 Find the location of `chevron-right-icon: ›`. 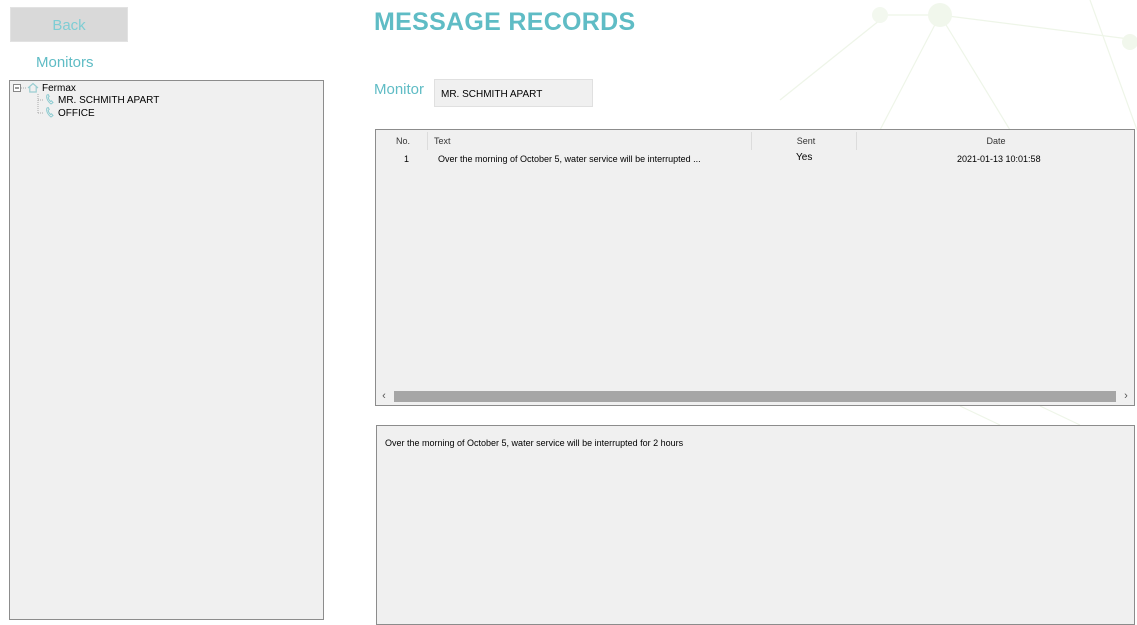

chevron-right-icon: › is located at coordinates (1126, 396).